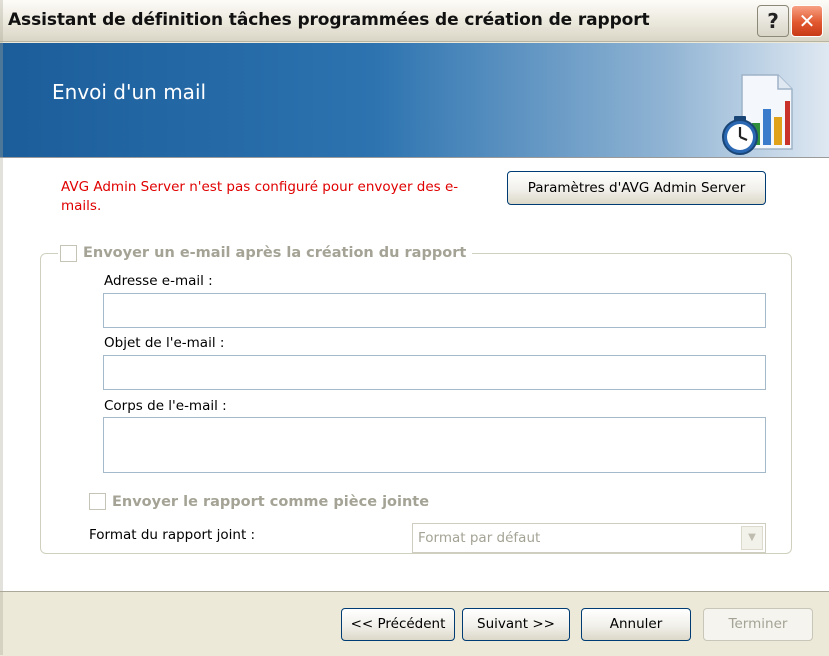 This screenshot has height=656, width=829. Describe the element at coordinates (164, 343) in the screenshot. I see `email-subject-label: Objet de l'e-mail :` at that location.